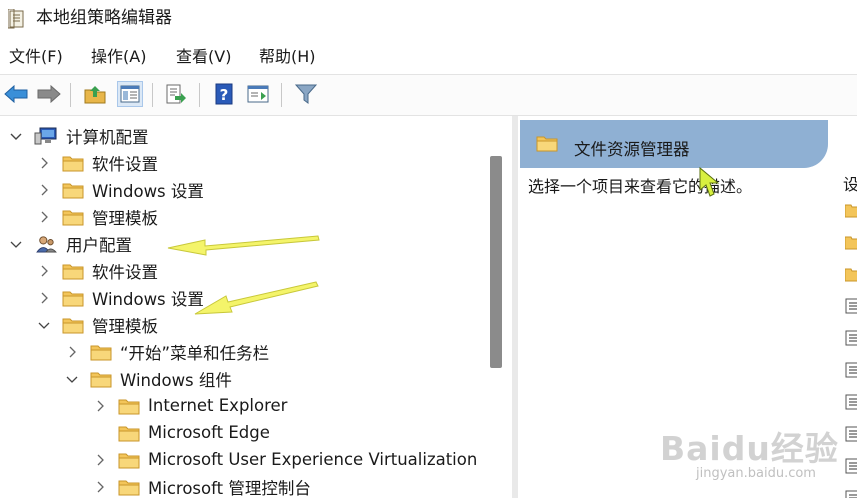  What do you see at coordinates (306, 94) in the screenshot?
I see `filter-icon` at bounding box center [306, 94].